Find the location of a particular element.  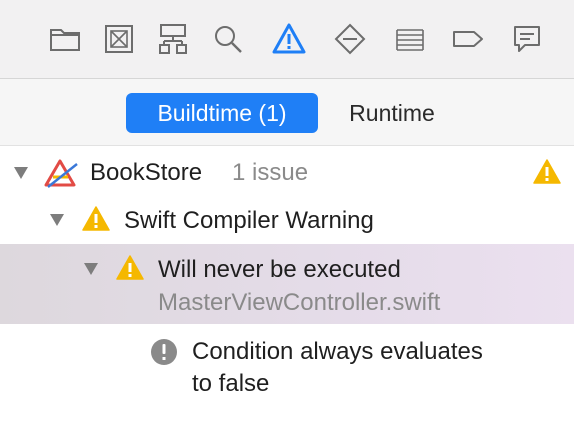

group-row: Swift Compiler Warning is located at coordinates (287, 220).